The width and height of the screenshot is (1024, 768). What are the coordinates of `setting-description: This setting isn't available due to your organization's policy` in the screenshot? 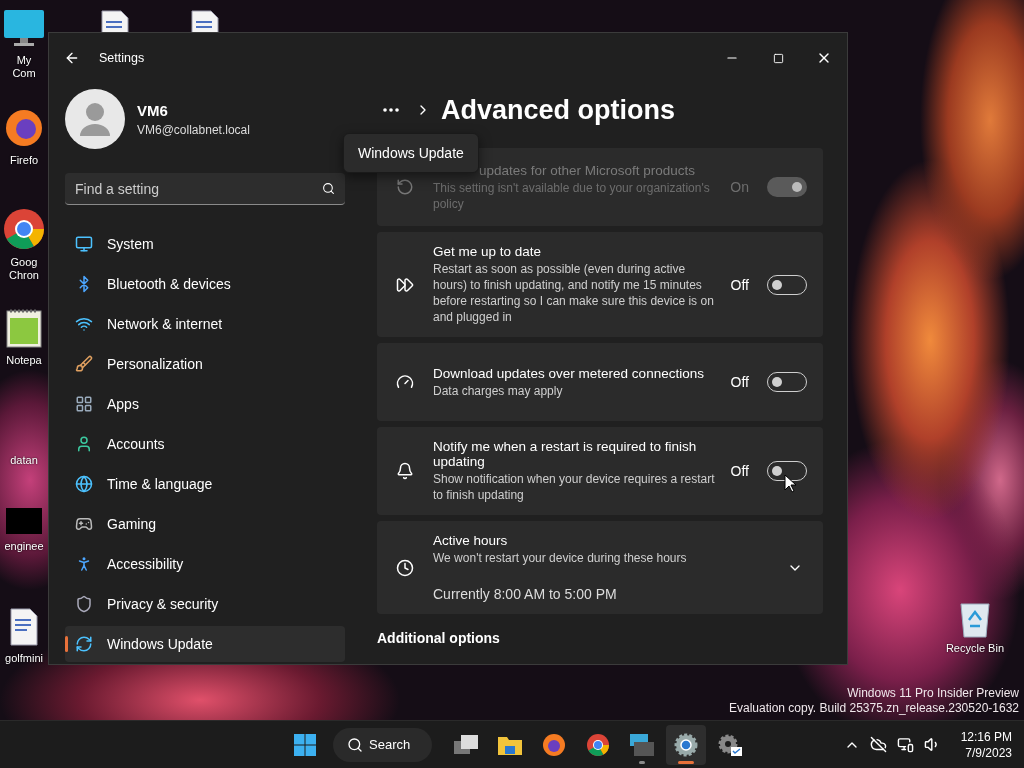 It's located at (572, 195).